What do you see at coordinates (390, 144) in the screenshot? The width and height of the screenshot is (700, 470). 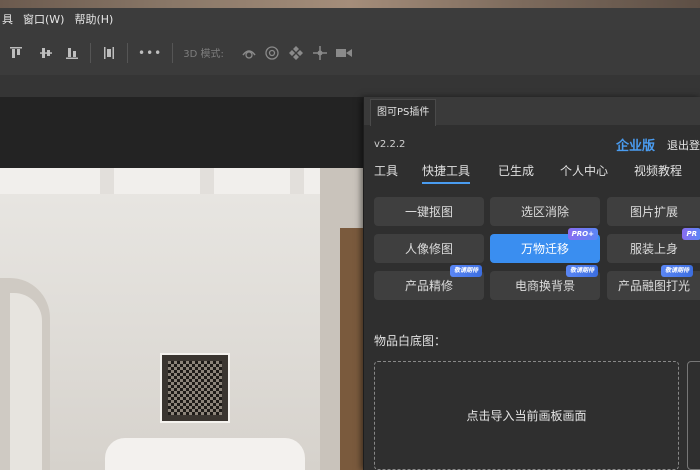 I see `version-label: v2.2.2` at bounding box center [390, 144].